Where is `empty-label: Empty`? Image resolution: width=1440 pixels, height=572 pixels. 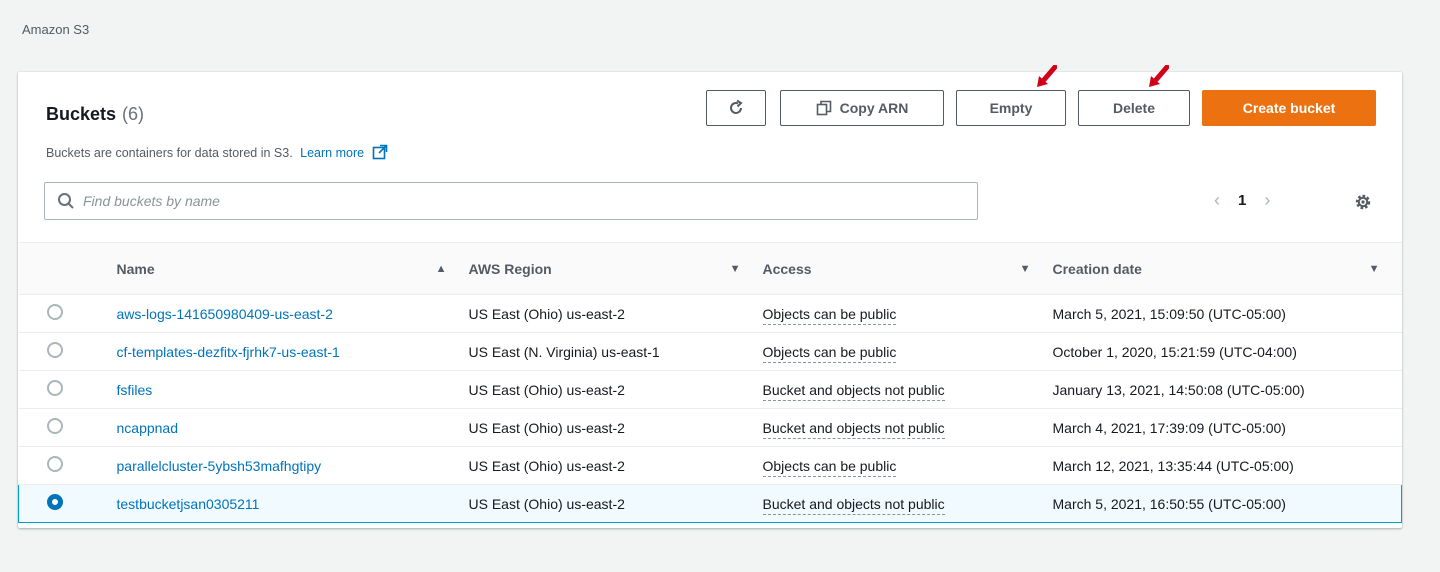 empty-label: Empty is located at coordinates (1011, 108).